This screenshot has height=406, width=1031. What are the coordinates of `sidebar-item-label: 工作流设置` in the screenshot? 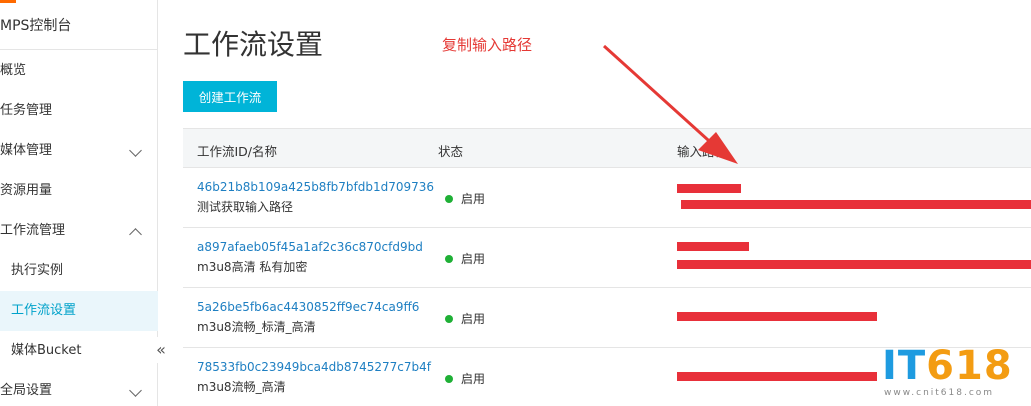 It's located at (44, 310).